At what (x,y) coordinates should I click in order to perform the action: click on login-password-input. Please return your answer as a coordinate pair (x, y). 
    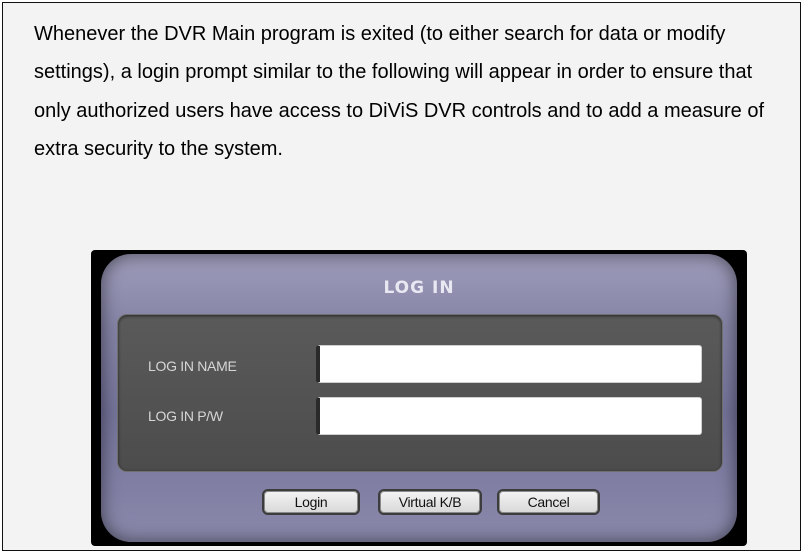
    Looking at the image, I should click on (509, 416).